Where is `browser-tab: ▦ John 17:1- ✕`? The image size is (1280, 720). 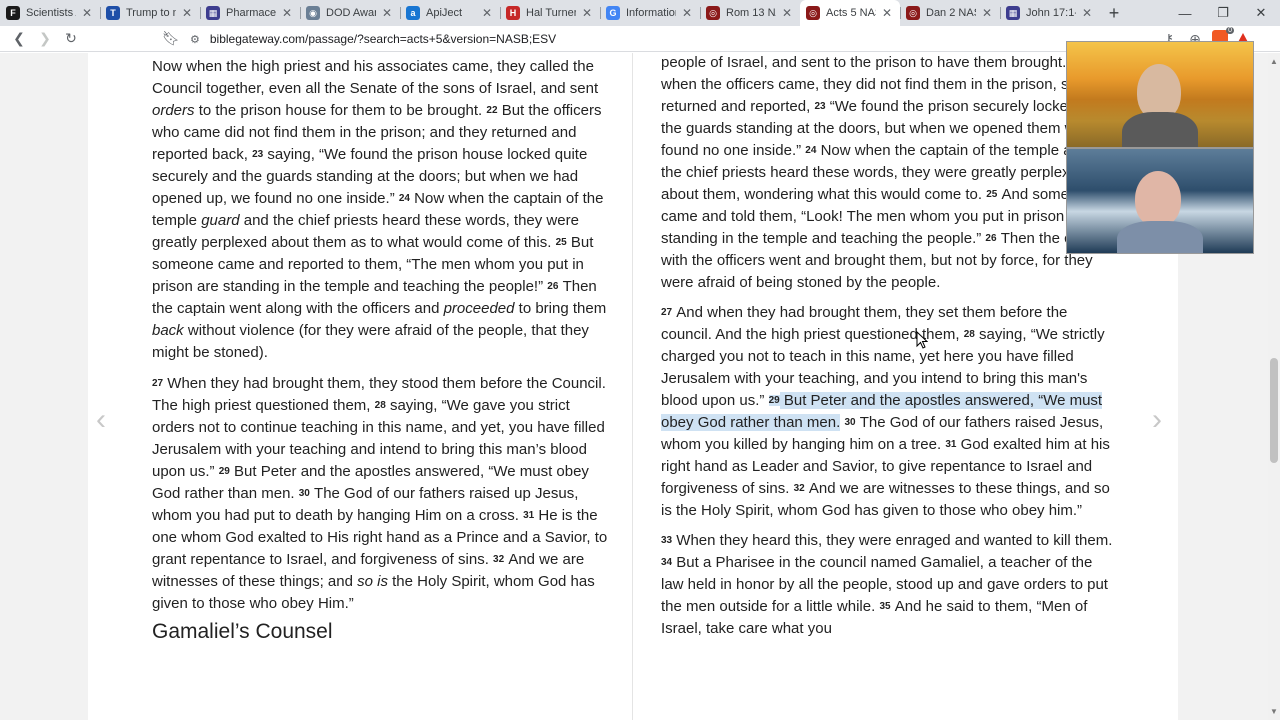 browser-tab: ▦ John 17:1- ✕ is located at coordinates (1050, 13).